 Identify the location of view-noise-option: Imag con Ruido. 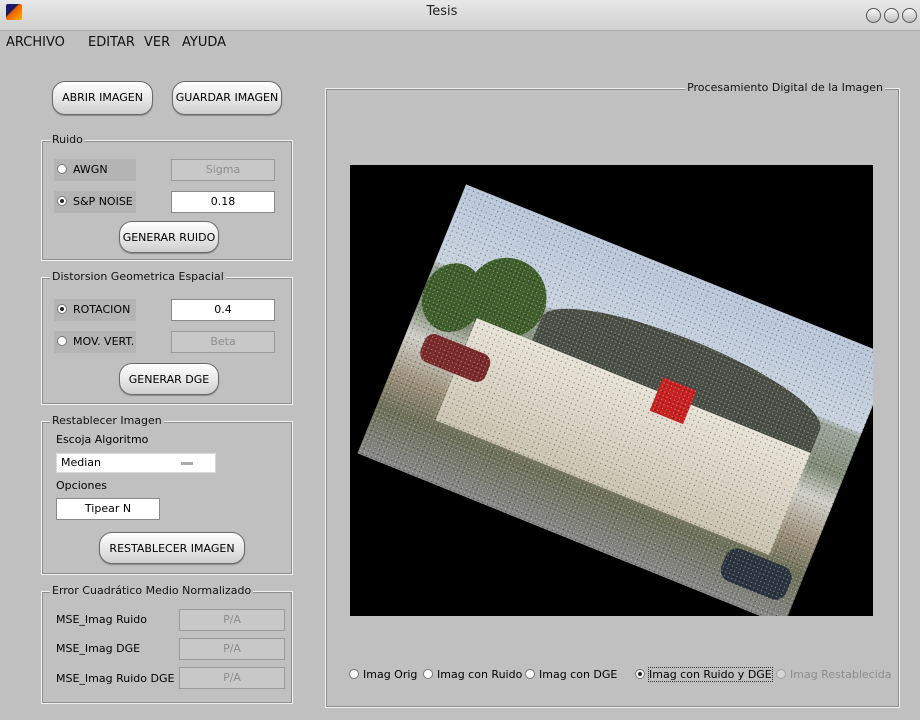
(472, 675).